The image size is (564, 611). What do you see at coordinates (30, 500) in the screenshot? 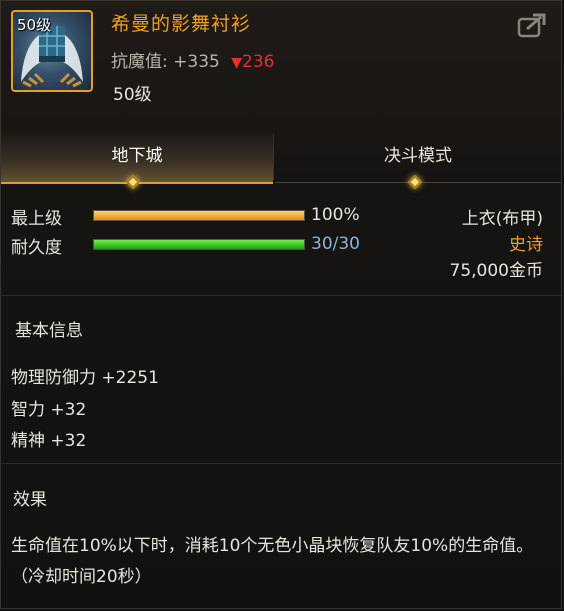
I see `effect-title: 效果` at bounding box center [30, 500].